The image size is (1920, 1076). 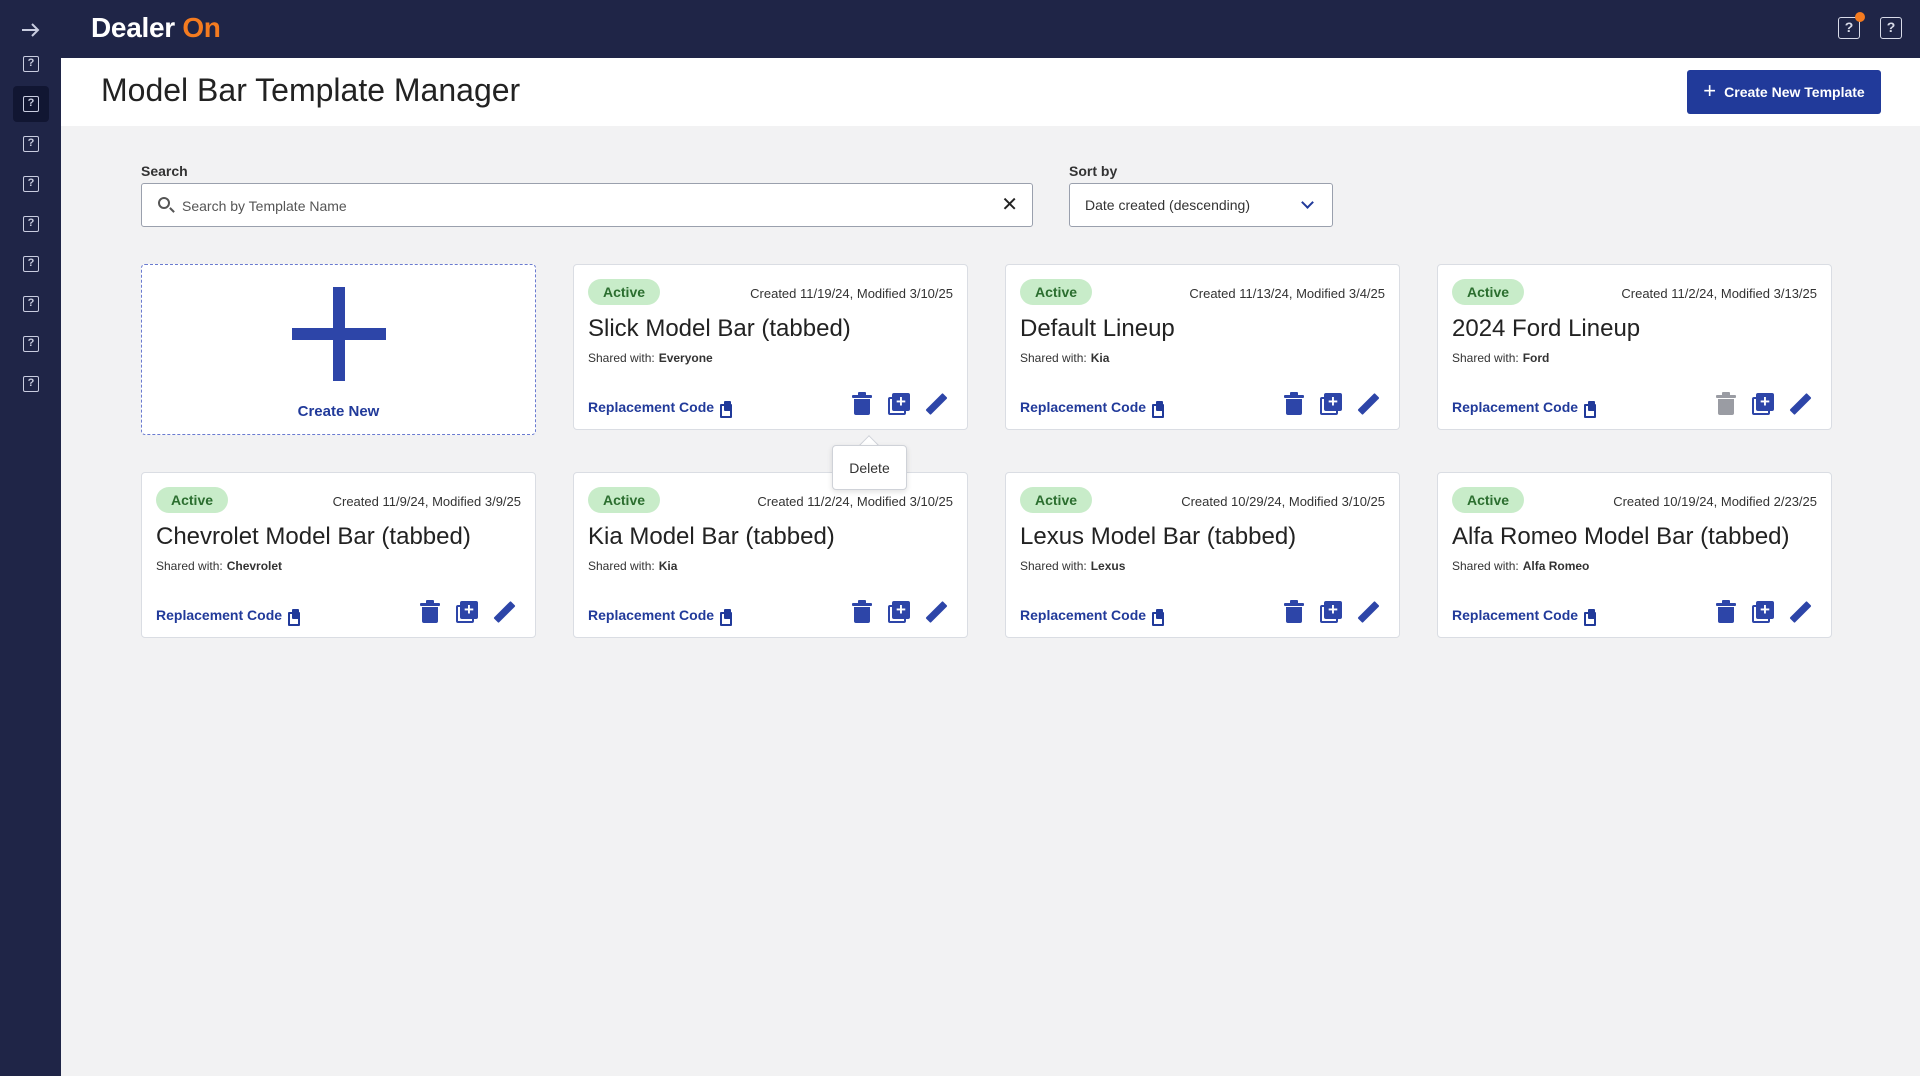 I want to click on sort-selected-value: Date created (descending), so click(x=1167, y=205).